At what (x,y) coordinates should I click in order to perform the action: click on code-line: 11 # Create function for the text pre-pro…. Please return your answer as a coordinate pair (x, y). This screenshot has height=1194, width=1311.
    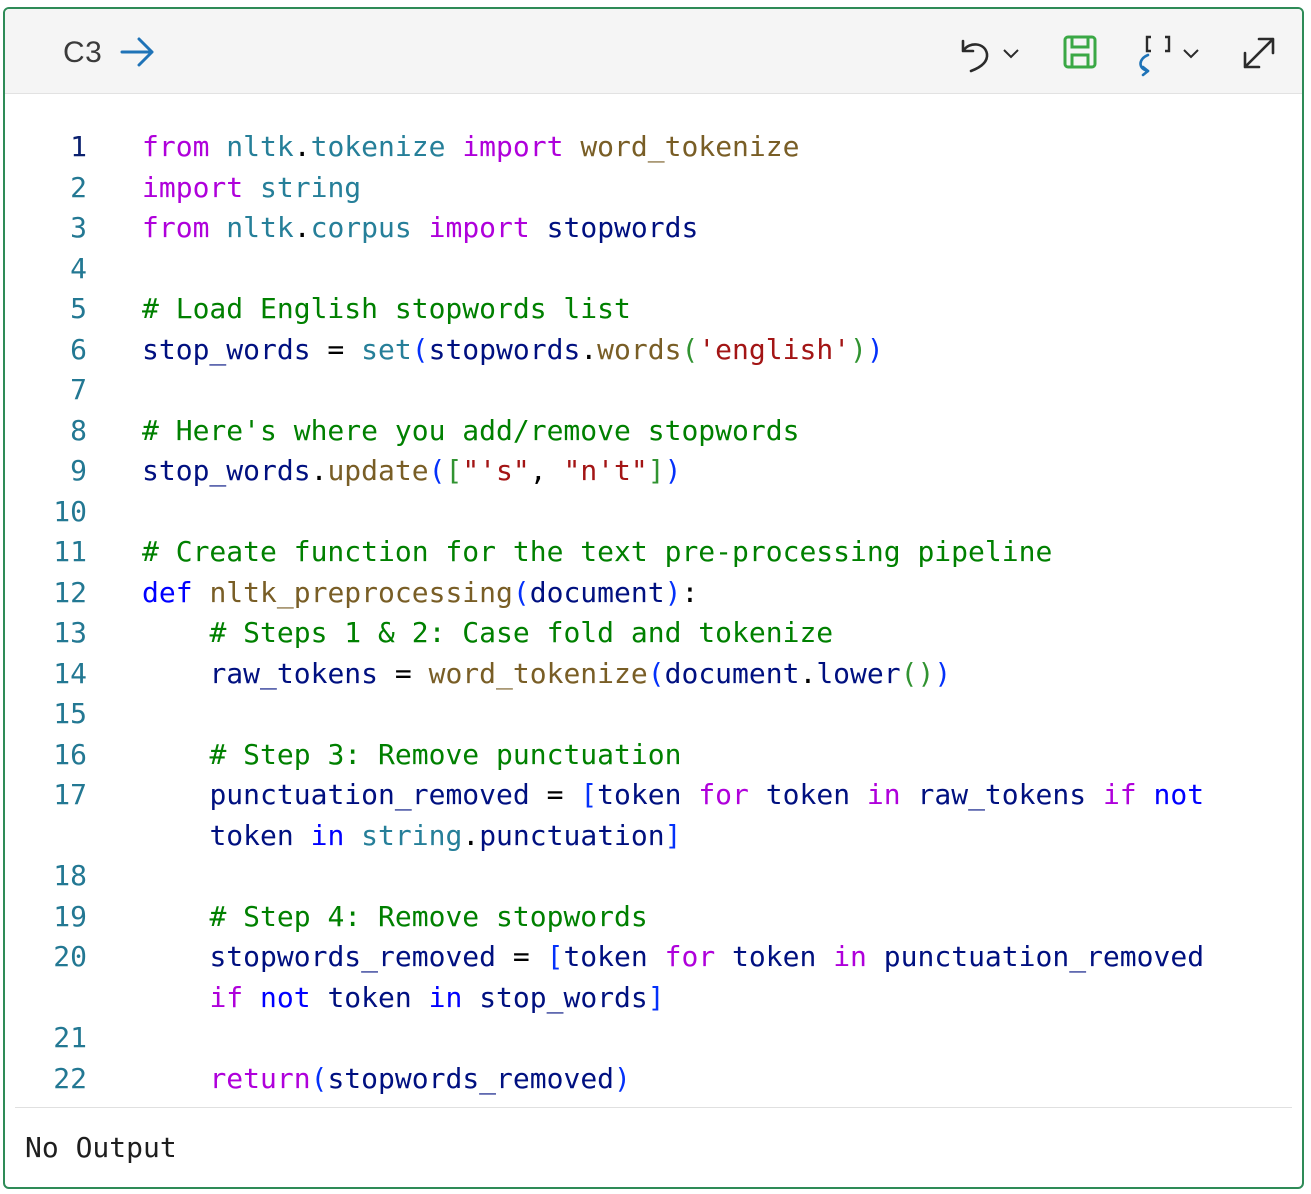
    Looking at the image, I should click on (653, 552).